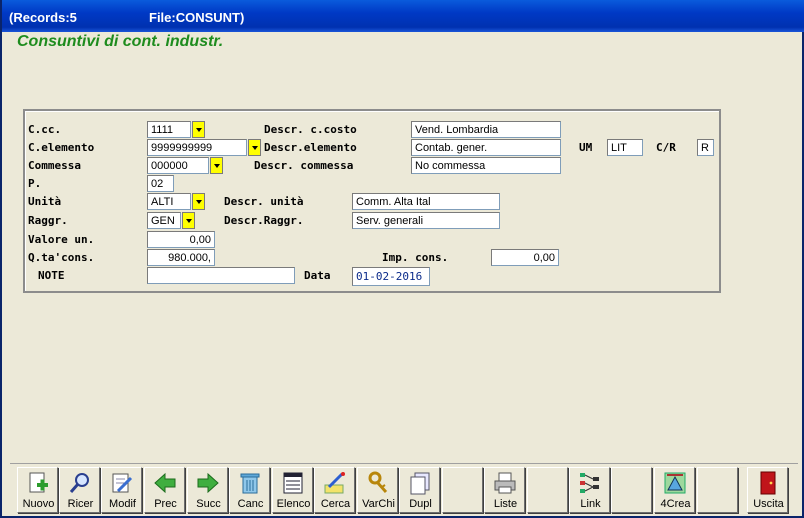  I want to click on toolbar-button-liste: Liste, so click(504, 490).